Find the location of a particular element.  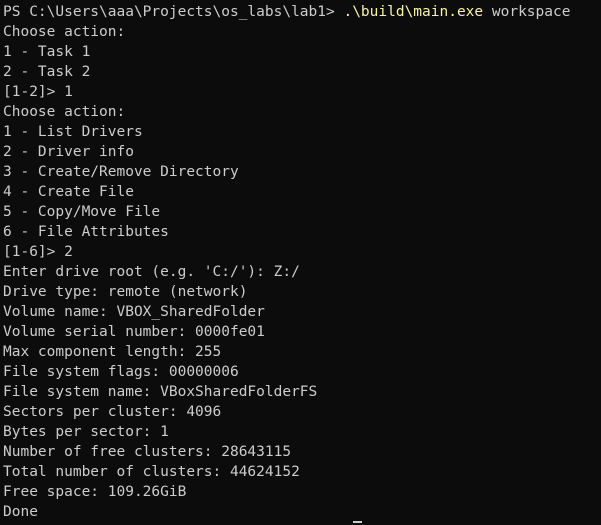

output-line: 5 - Copy/Move File is located at coordinates (82, 212).